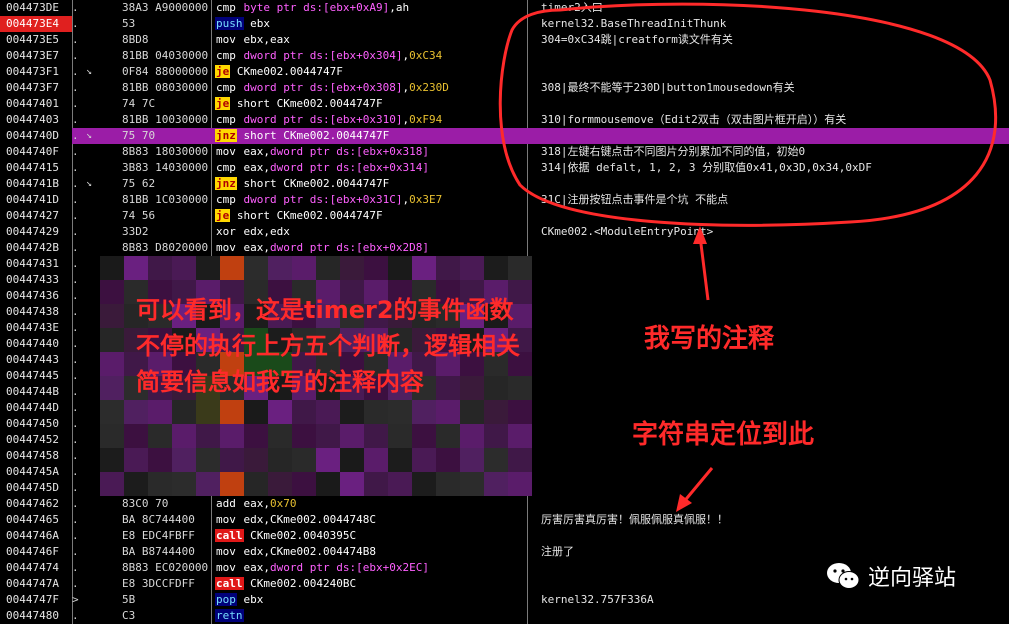 The height and width of the screenshot is (624, 1009). Describe the element at coordinates (36, 360) in the screenshot. I see `address-cell: 00447443` at that location.